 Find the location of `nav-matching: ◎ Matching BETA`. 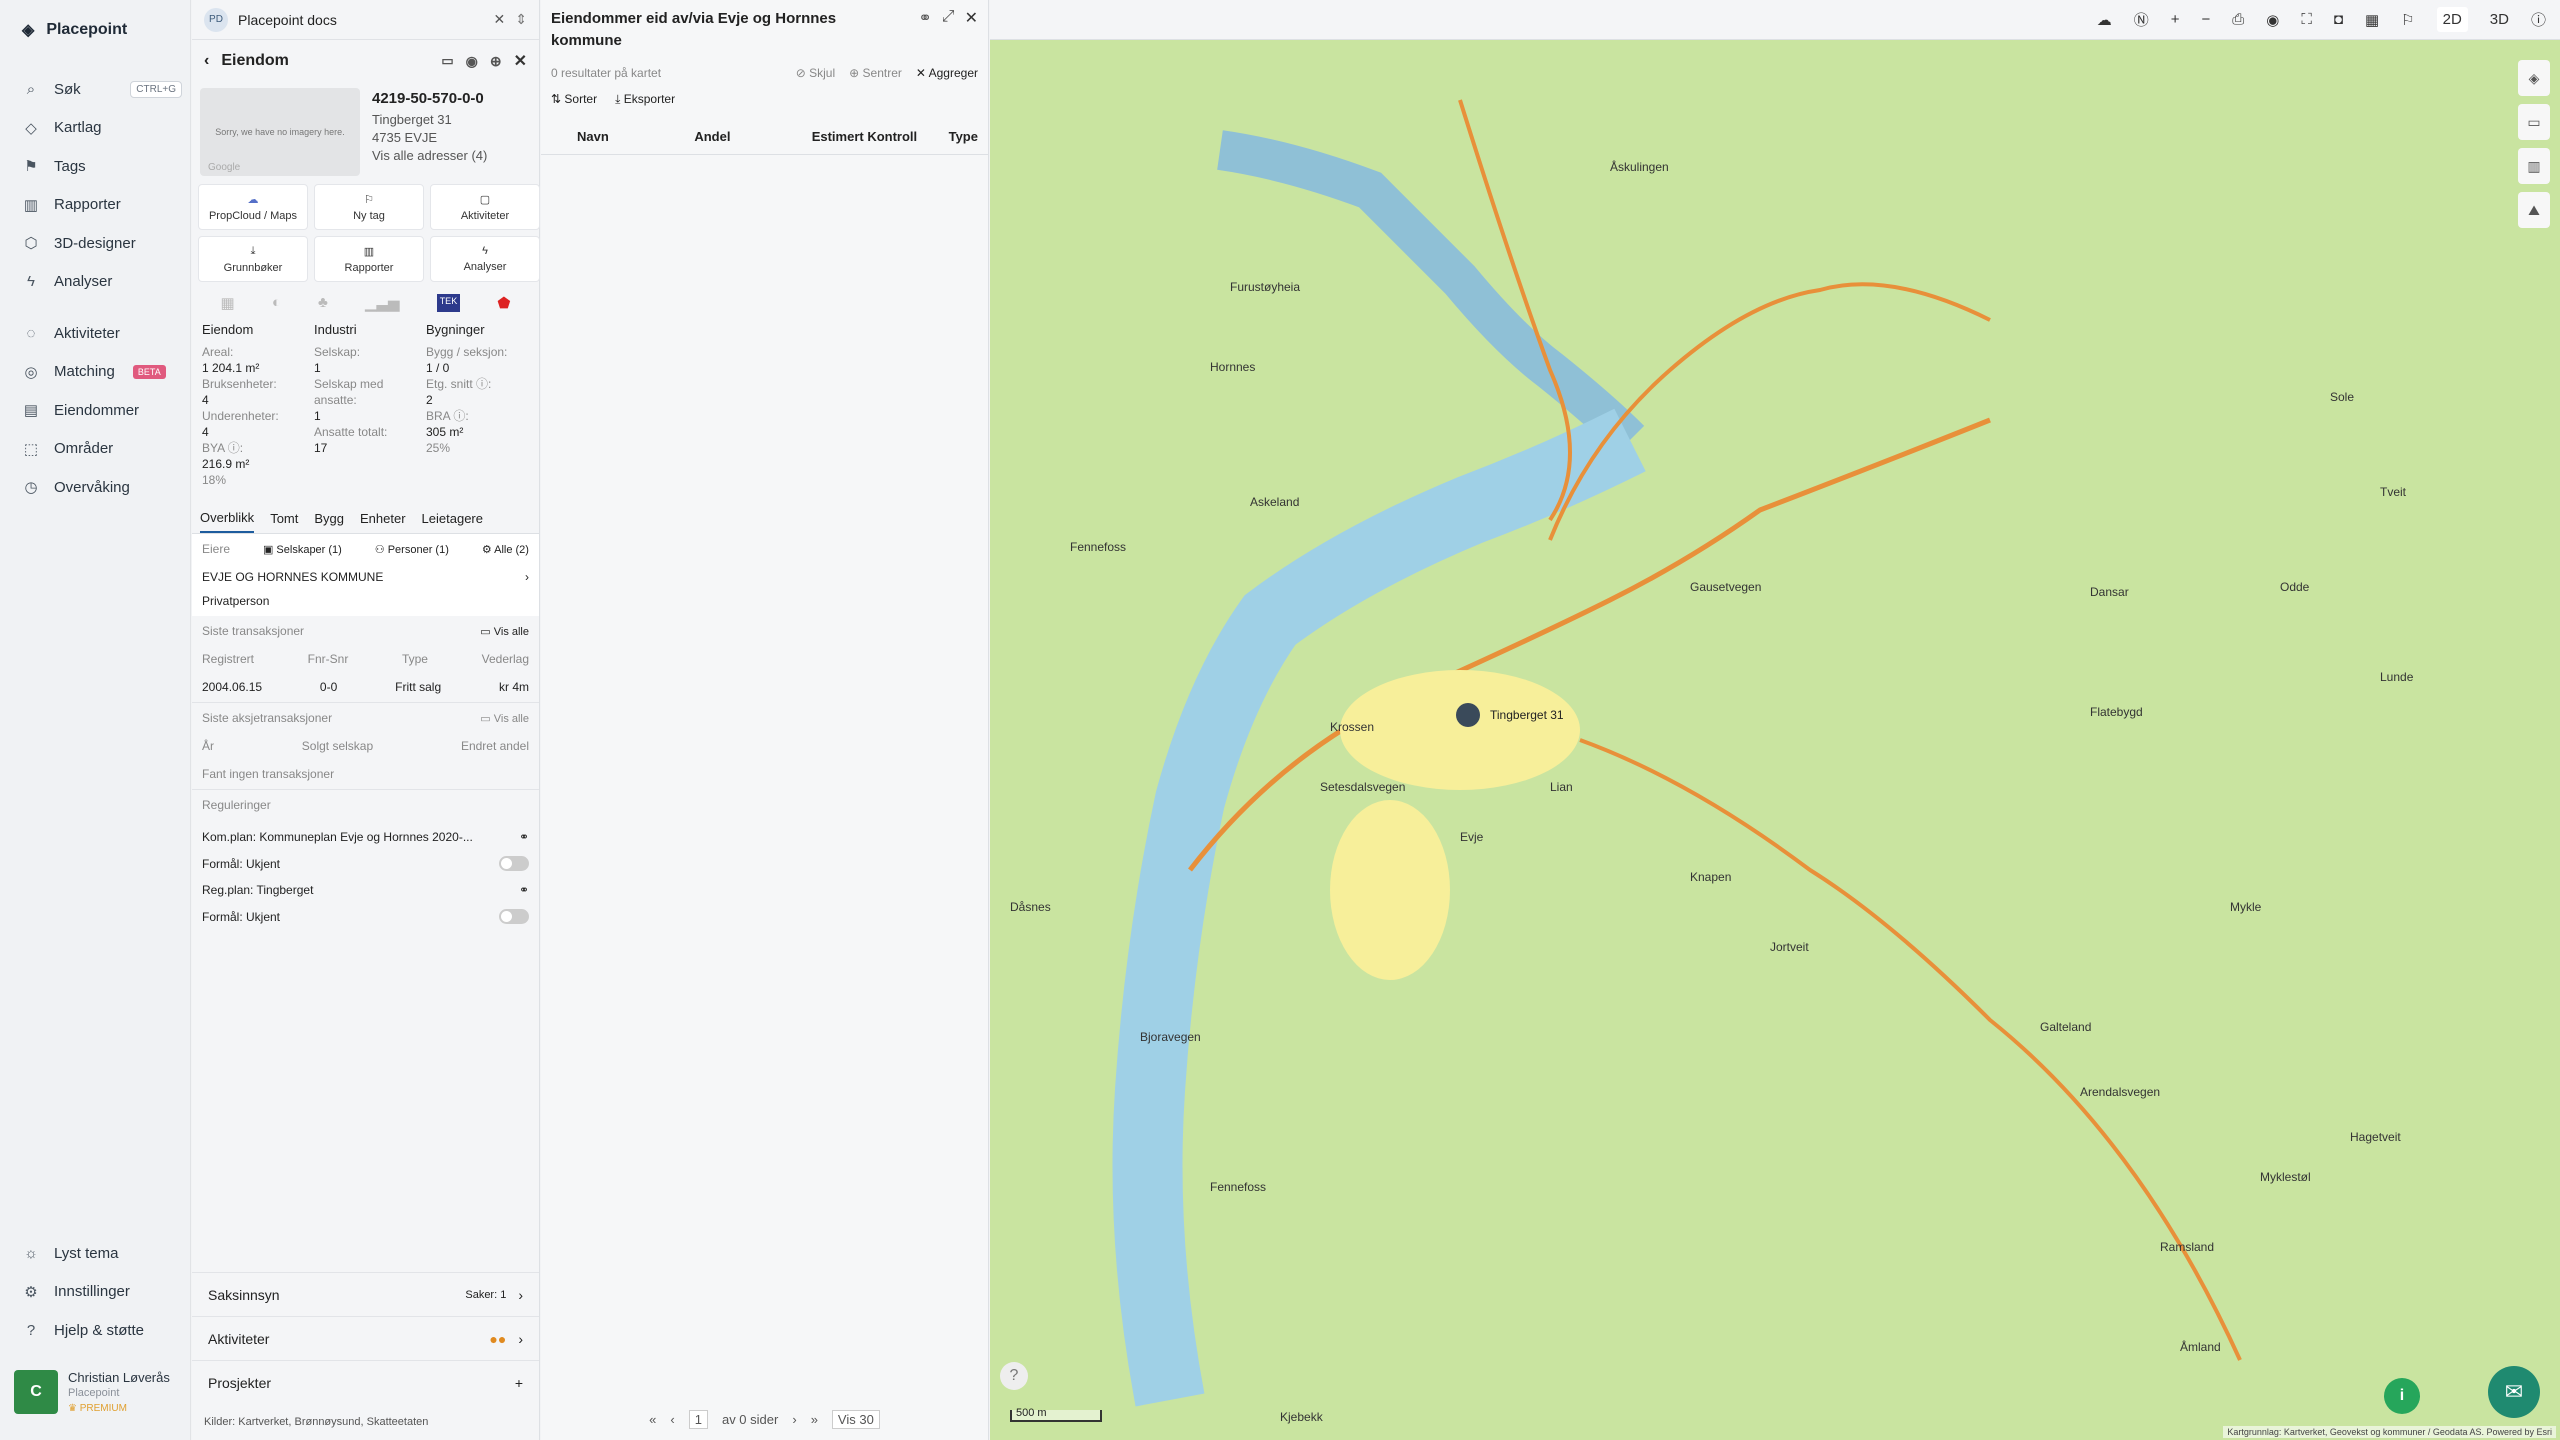

nav-matching: ◎ Matching BETA is located at coordinates (102, 372).